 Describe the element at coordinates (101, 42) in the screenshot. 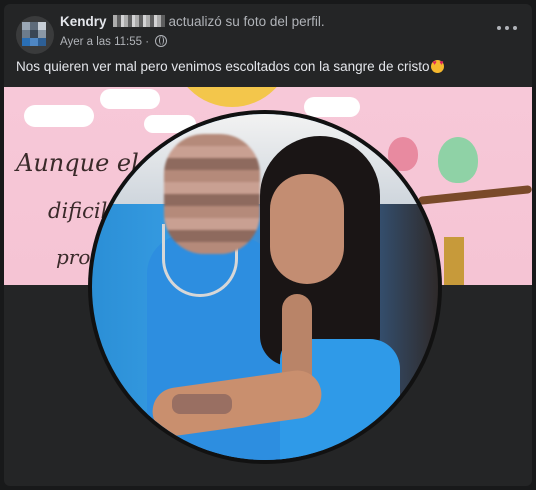

I see `post-timestamp: Ayer a las 11:55` at that location.